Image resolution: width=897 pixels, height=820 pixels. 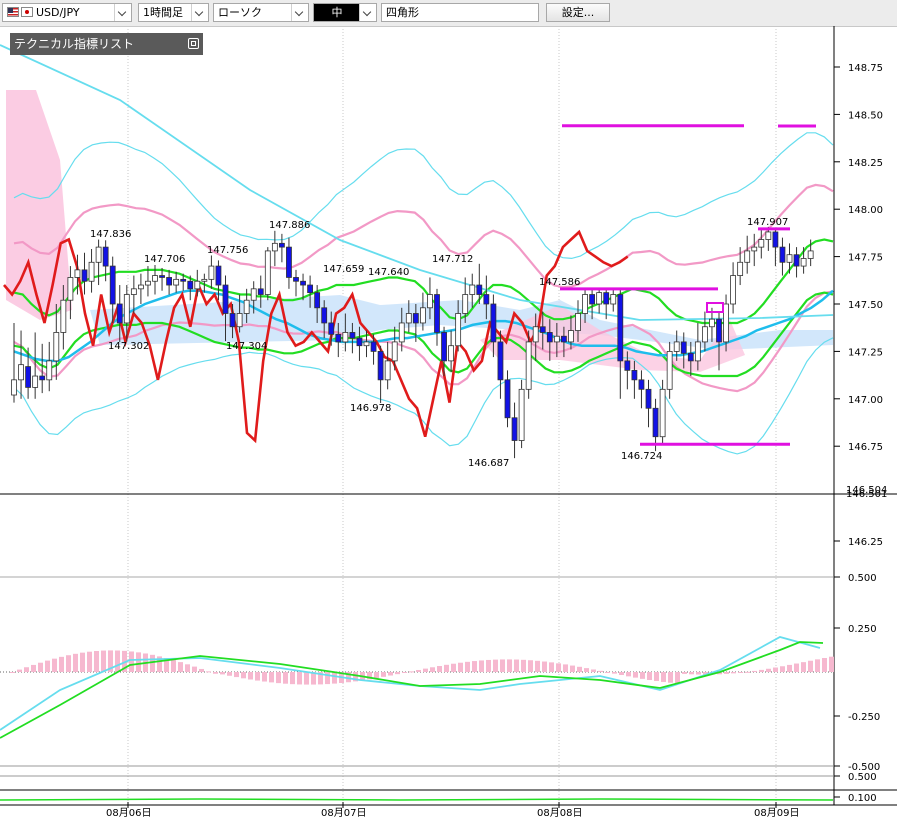 What do you see at coordinates (388, 272) in the screenshot?
I see `price-annotation: 147.640` at bounding box center [388, 272].